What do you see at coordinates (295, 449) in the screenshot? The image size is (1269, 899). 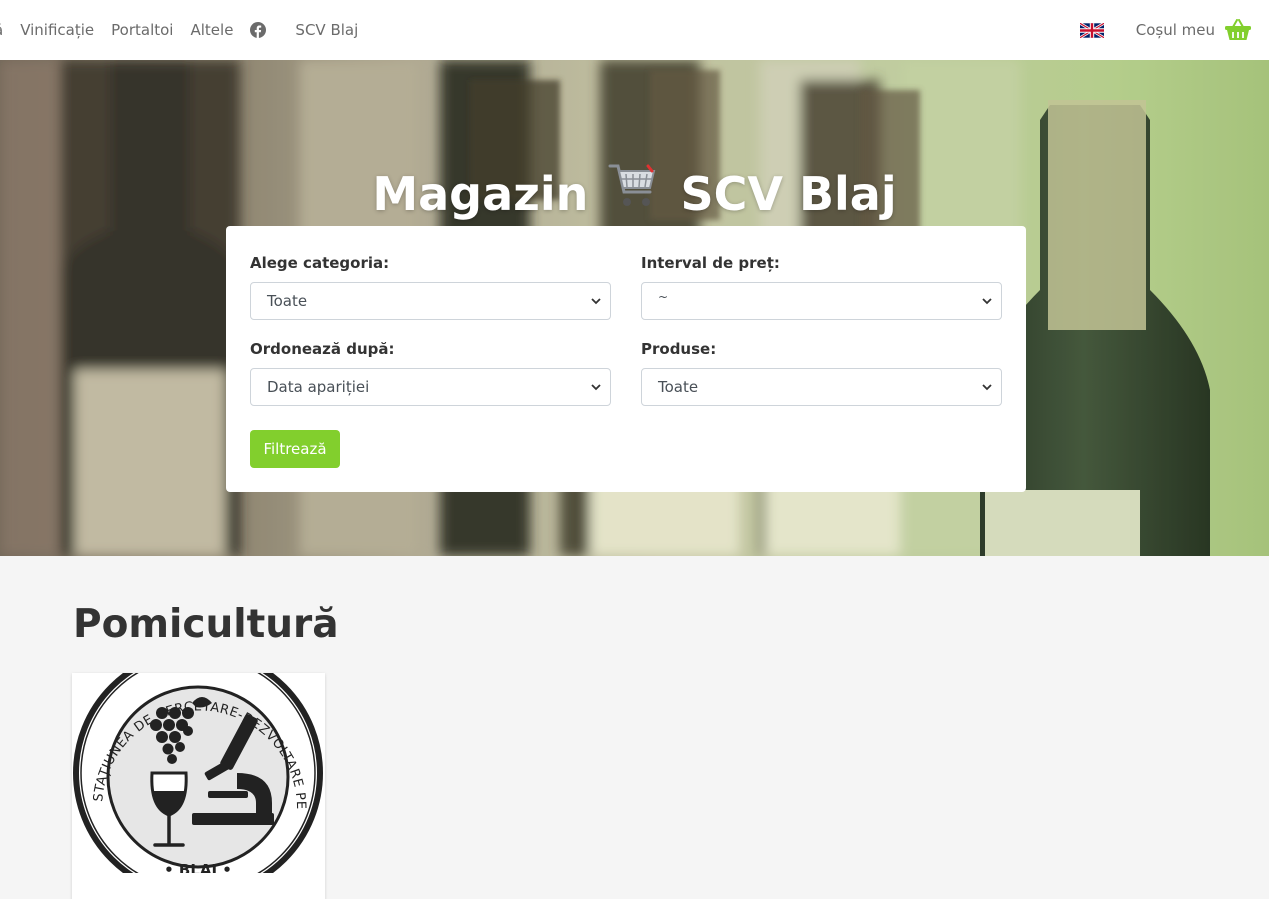 I see `filter-submit-button: Filtrează` at bounding box center [295, 449].